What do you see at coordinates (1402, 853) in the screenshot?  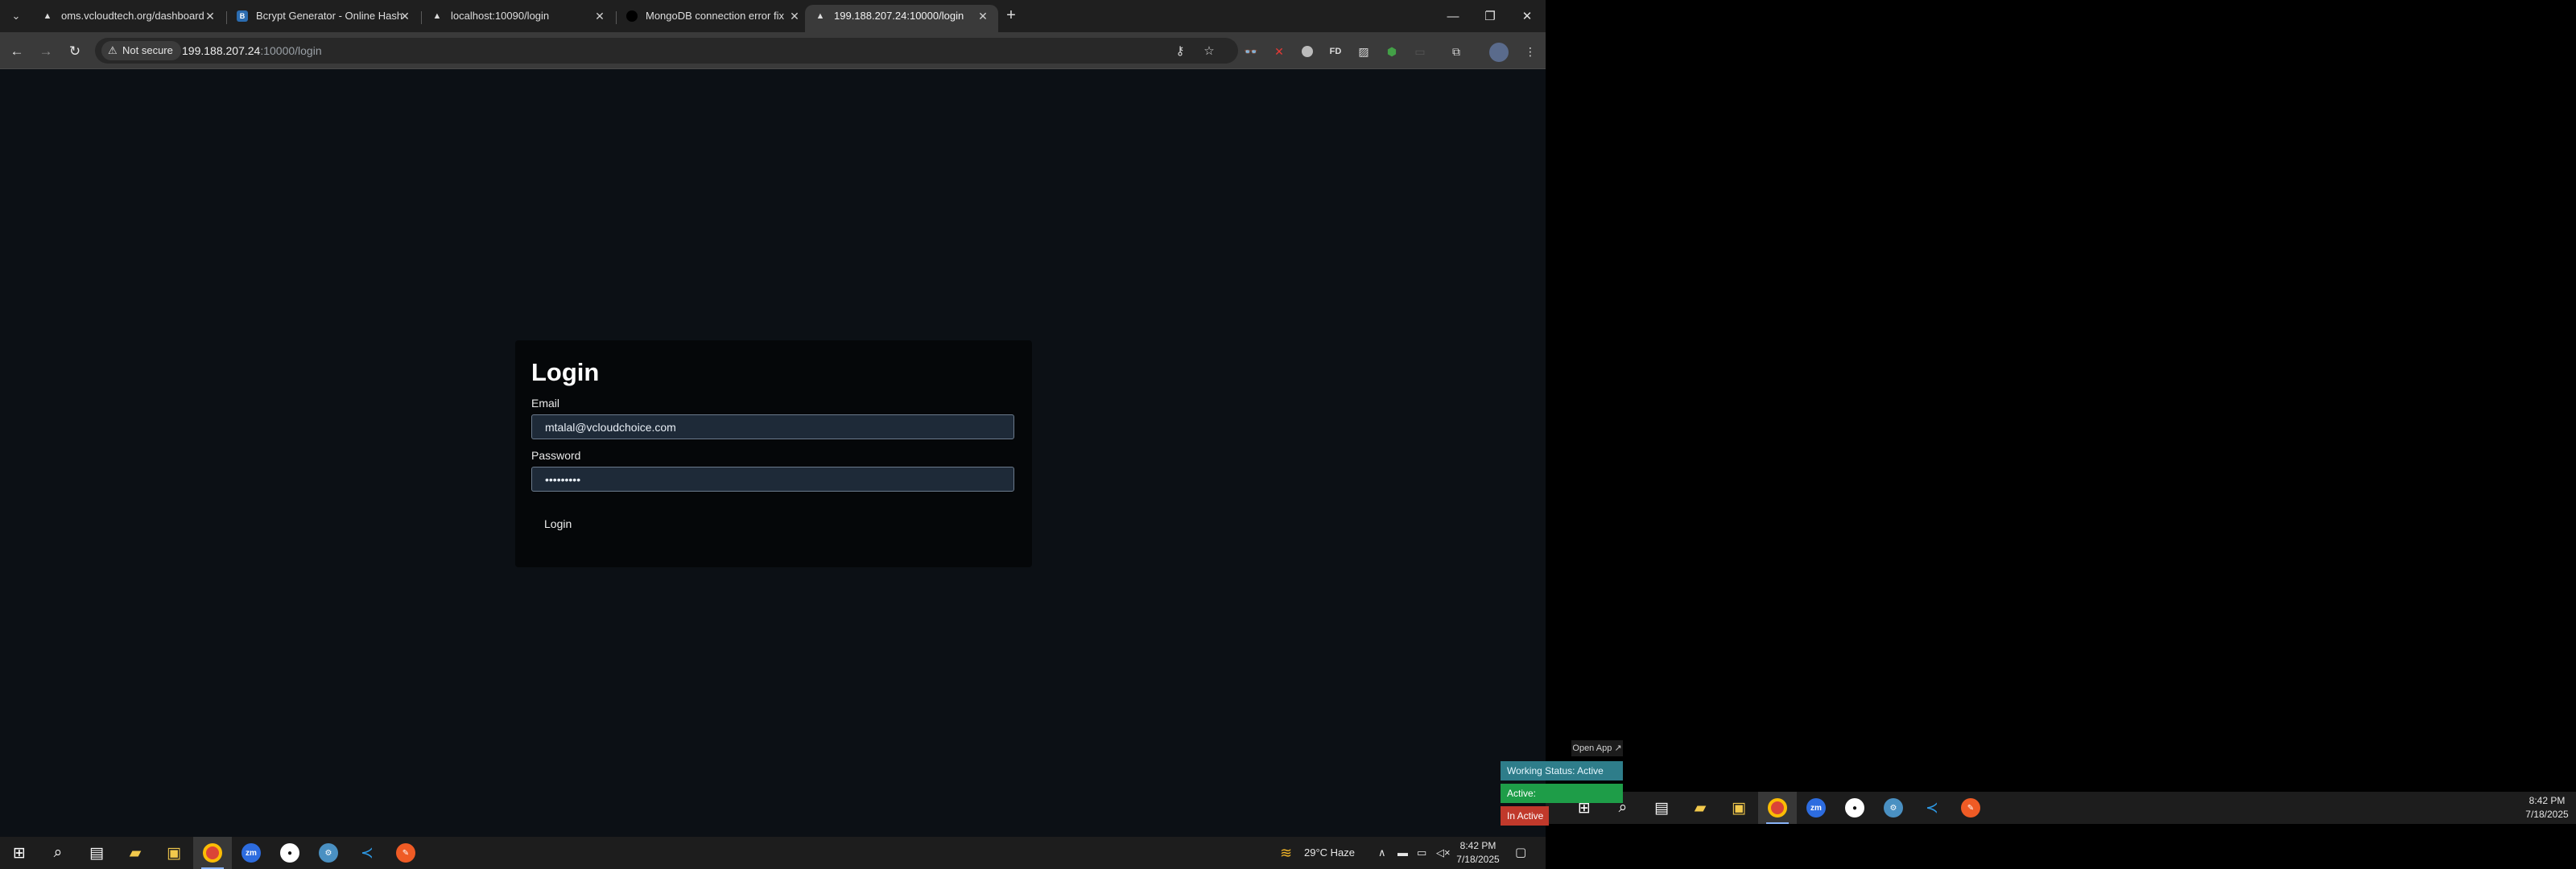 I see `tray-app-icon: ▬` at bounding box center [1402, 853].